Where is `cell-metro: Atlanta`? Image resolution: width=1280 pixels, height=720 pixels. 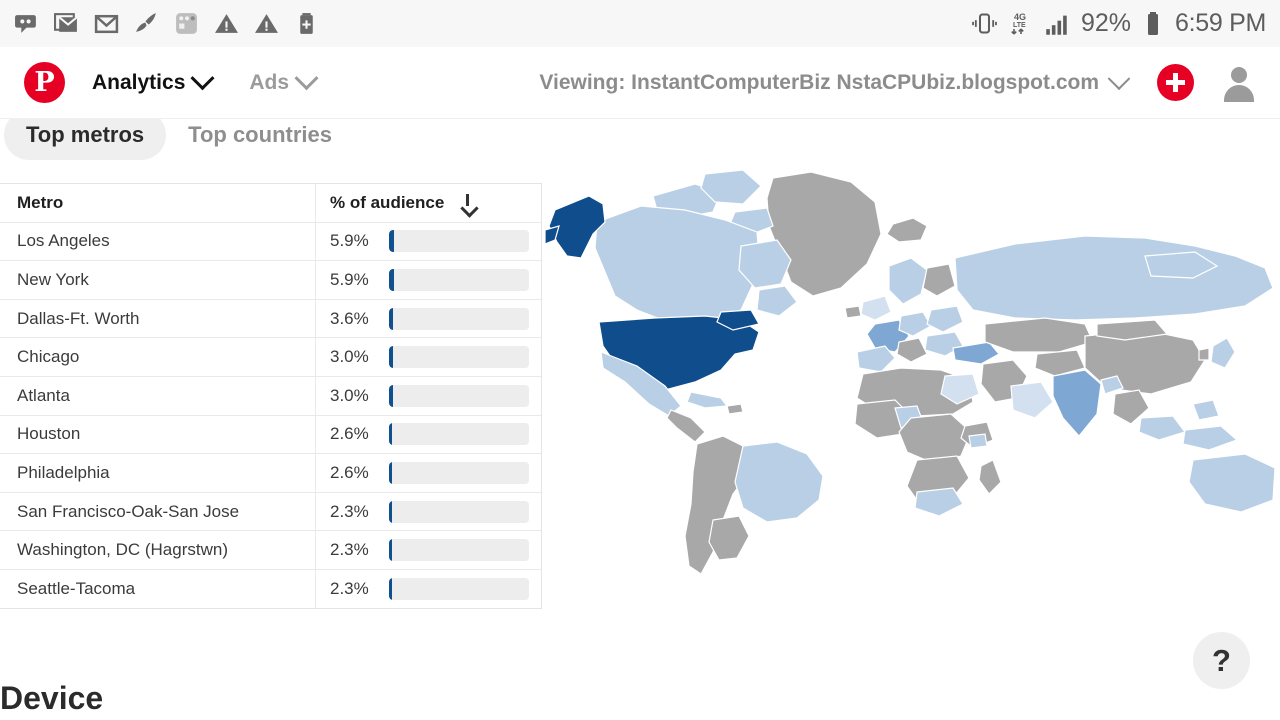
cell-metro: Atlanta is located at coordinates (158, 395).